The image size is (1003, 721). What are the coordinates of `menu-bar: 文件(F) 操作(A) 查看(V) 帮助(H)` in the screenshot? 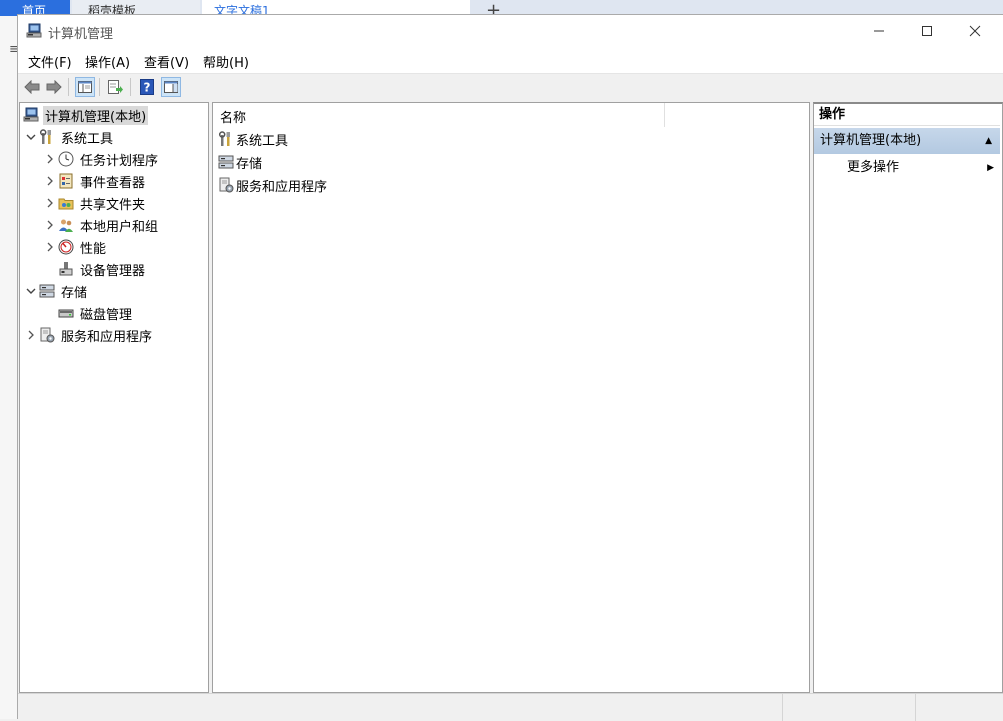 It's located at (510, 60).